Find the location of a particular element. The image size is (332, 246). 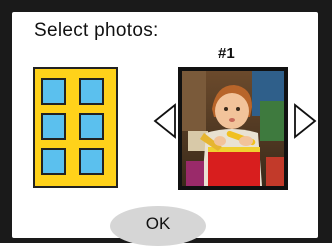

next-photo-button is located at coordinates (305, 121).